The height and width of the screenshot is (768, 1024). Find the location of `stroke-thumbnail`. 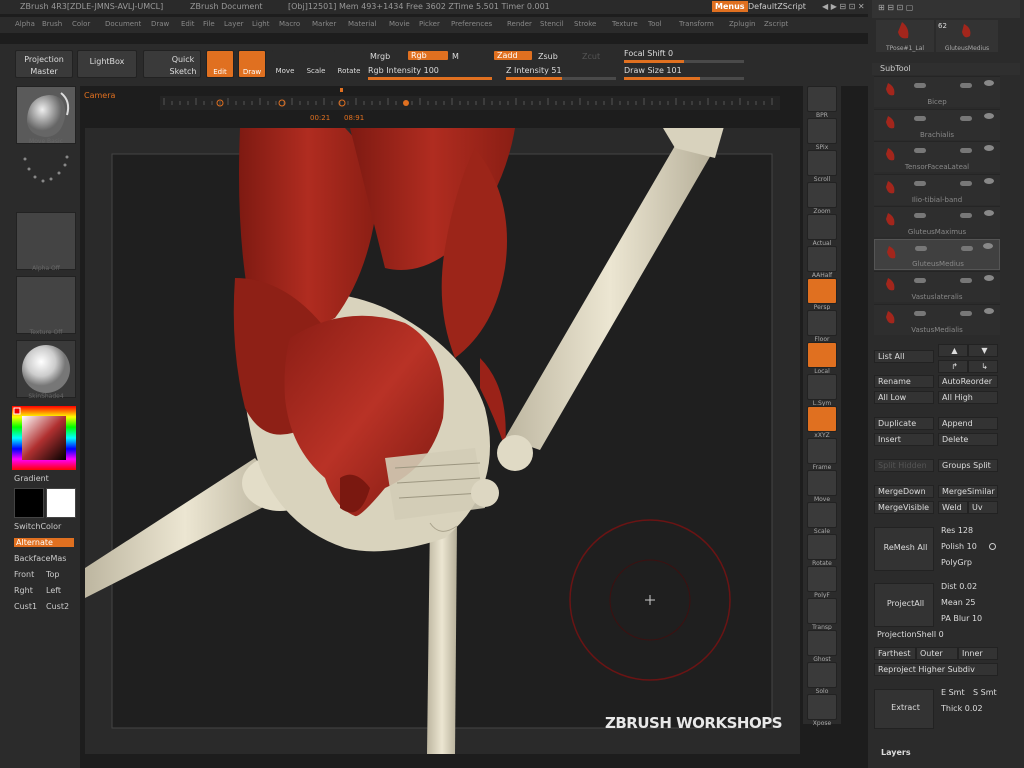

stroke-thumbnail is located at coordinates (46, 177).